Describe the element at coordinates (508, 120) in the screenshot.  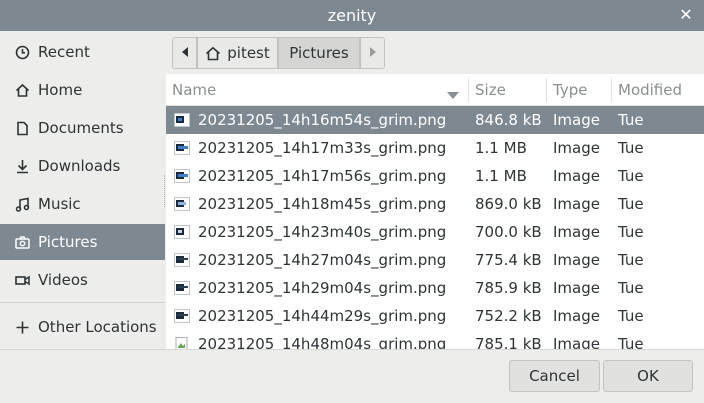
I see `file-size: 846.8 kB` at that location.